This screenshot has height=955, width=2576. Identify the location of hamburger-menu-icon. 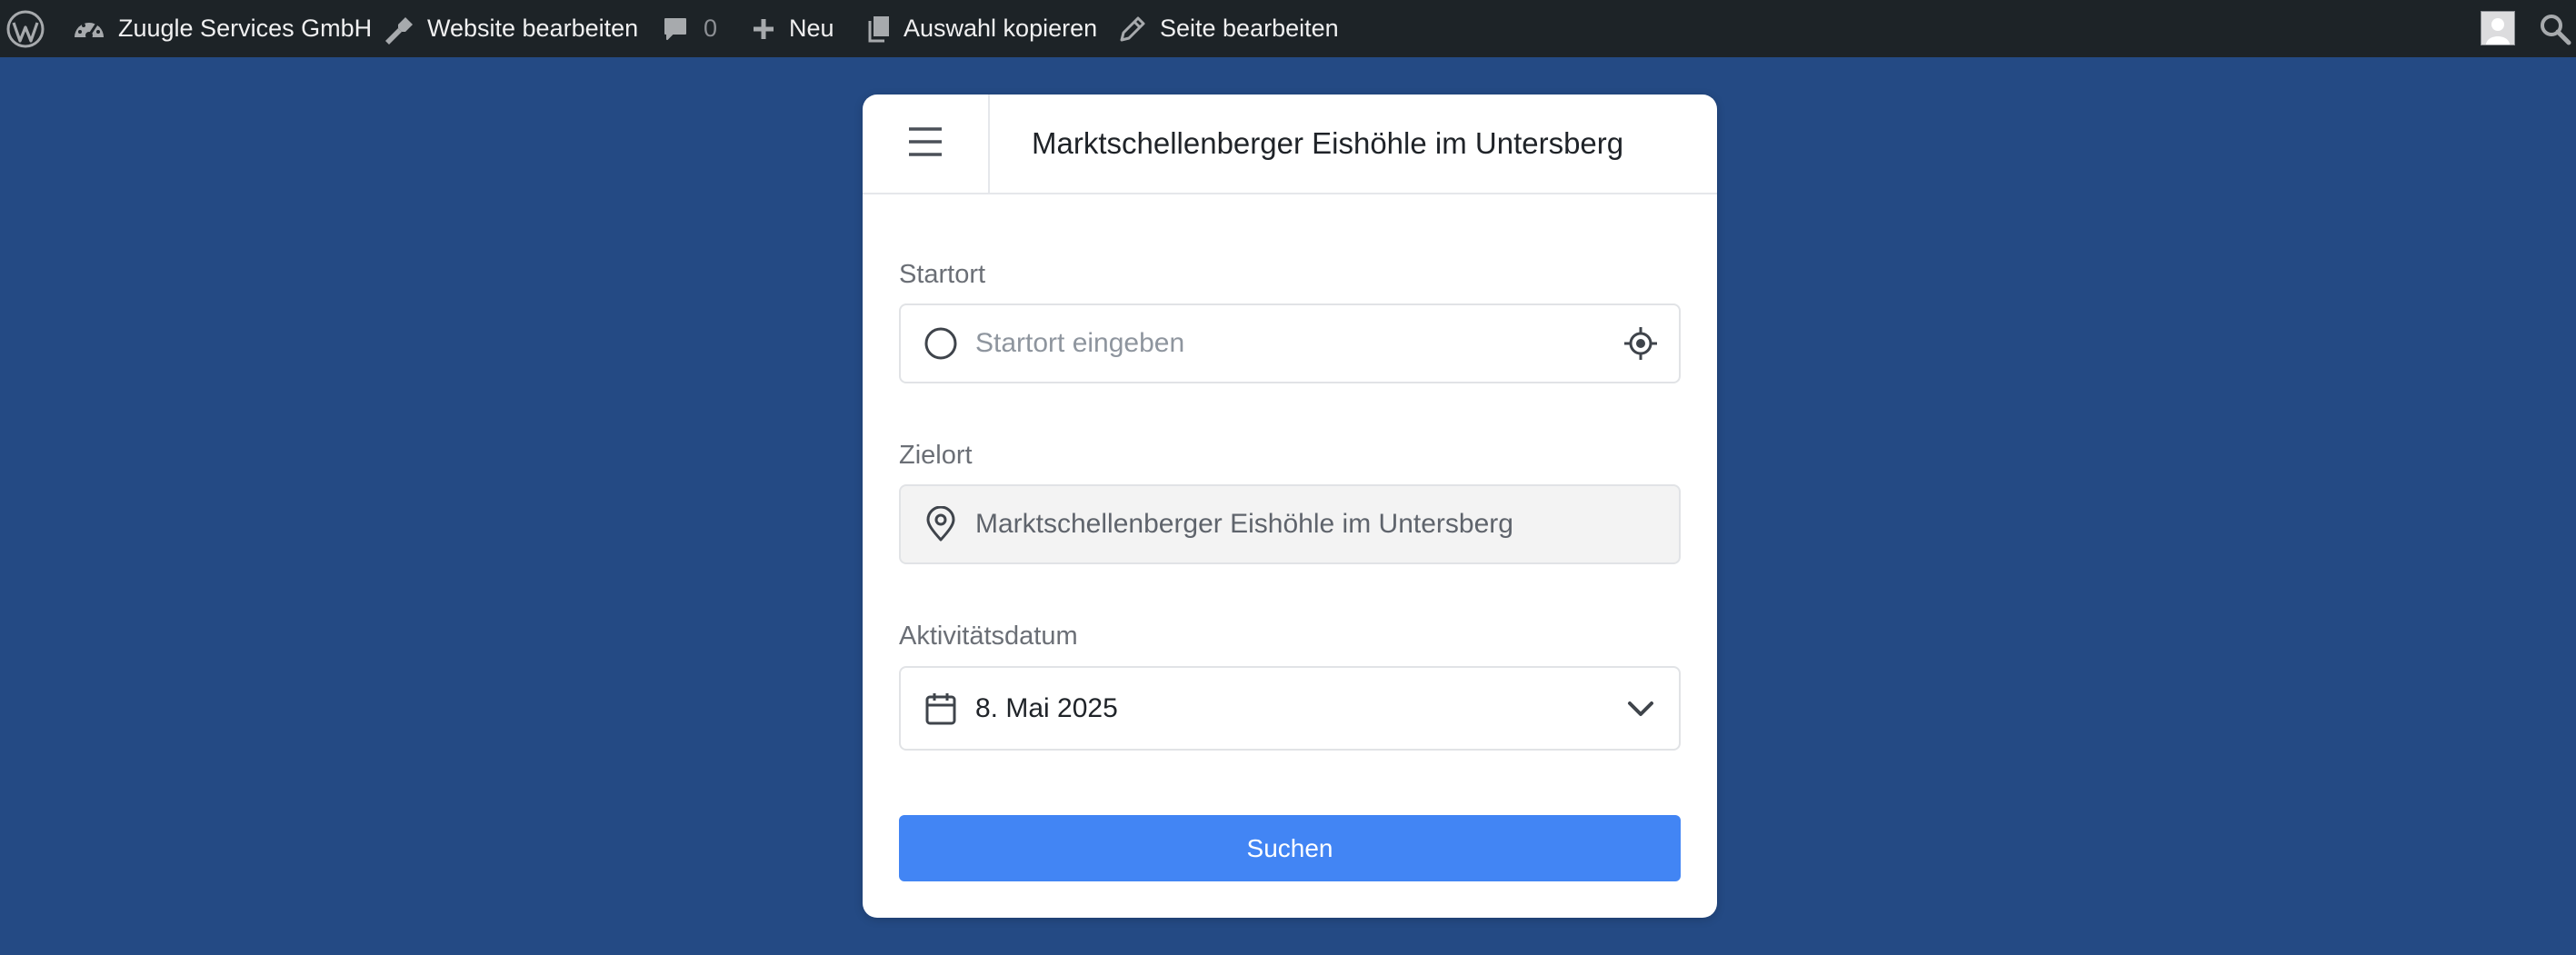
(925, 144).